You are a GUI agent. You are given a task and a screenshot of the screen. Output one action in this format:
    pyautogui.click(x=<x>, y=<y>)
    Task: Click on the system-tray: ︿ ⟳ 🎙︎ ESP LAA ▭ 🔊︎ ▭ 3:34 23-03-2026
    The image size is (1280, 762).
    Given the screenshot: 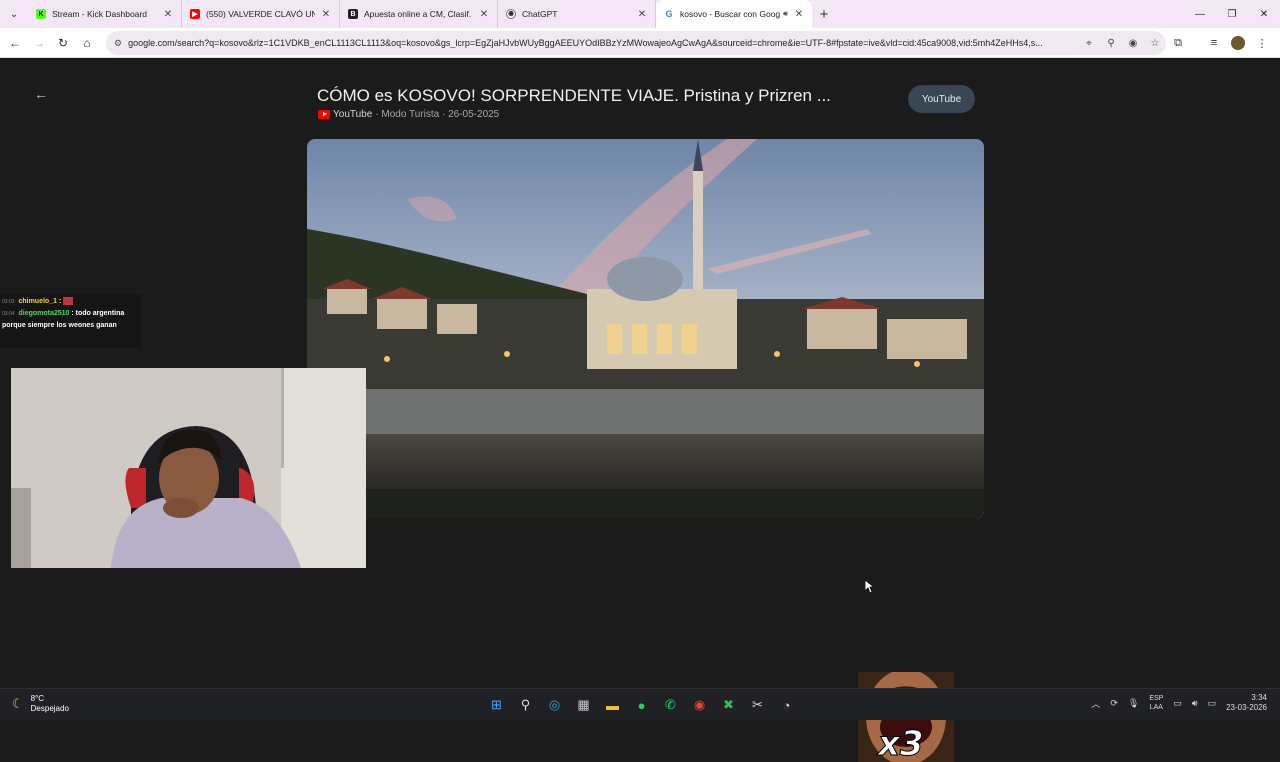 What is the action you would take?
    pyautogui.click(x=1179, y=703)
    